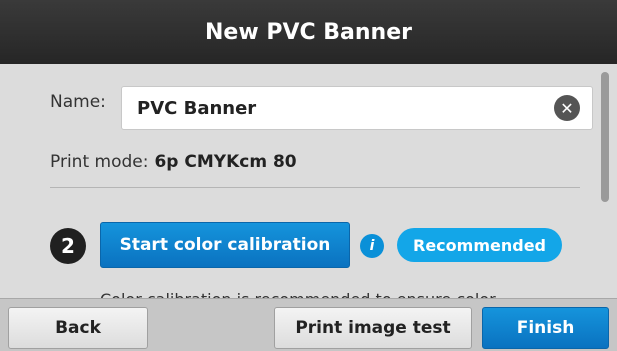  What do you see at coordinates (225, 245) in the screenshot?
I see `start-color-calibration-button: Start color calibration` at bounding box center [225, 245].